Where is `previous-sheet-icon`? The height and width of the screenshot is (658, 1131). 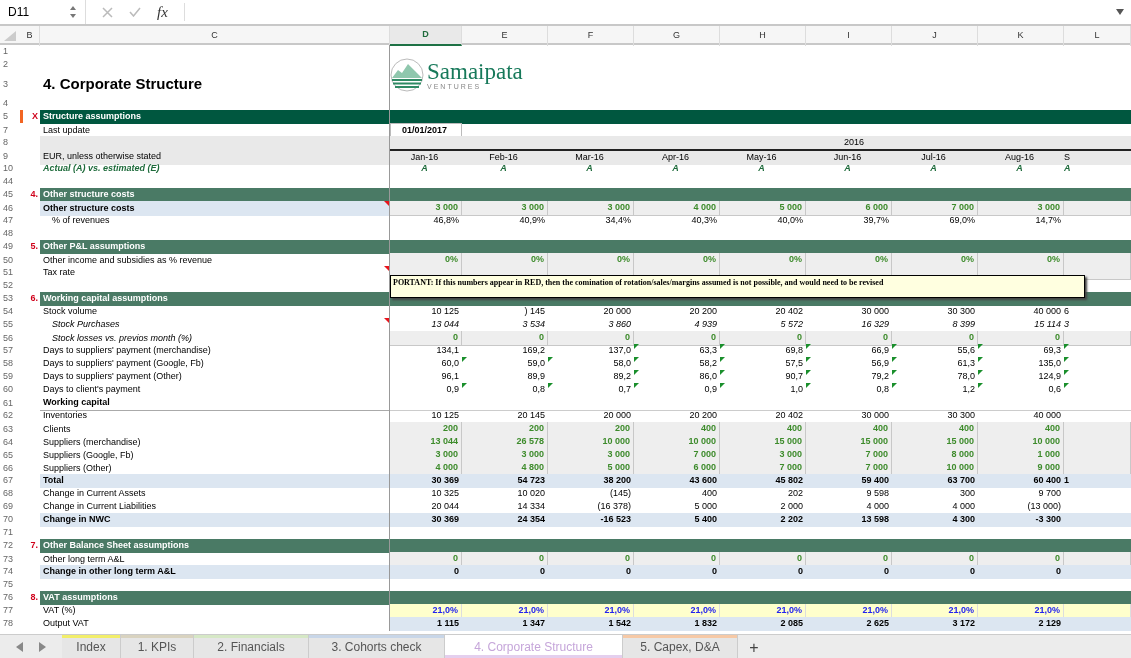
previous-sheet-icon is located at coordinates (19, 646).